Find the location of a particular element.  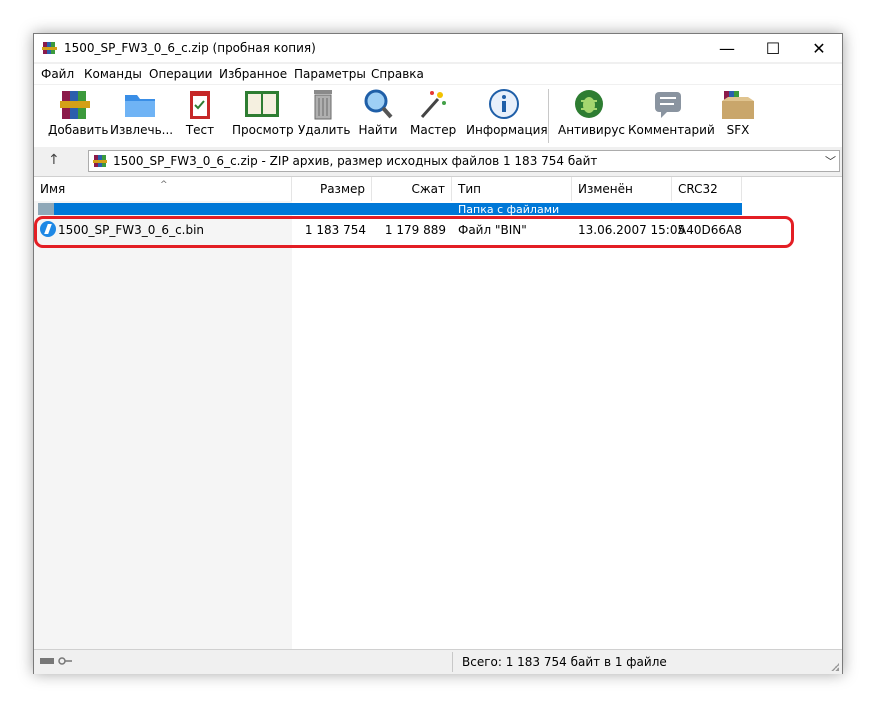

column-crc-label: CRC32 is located at coordinates (698, 189).